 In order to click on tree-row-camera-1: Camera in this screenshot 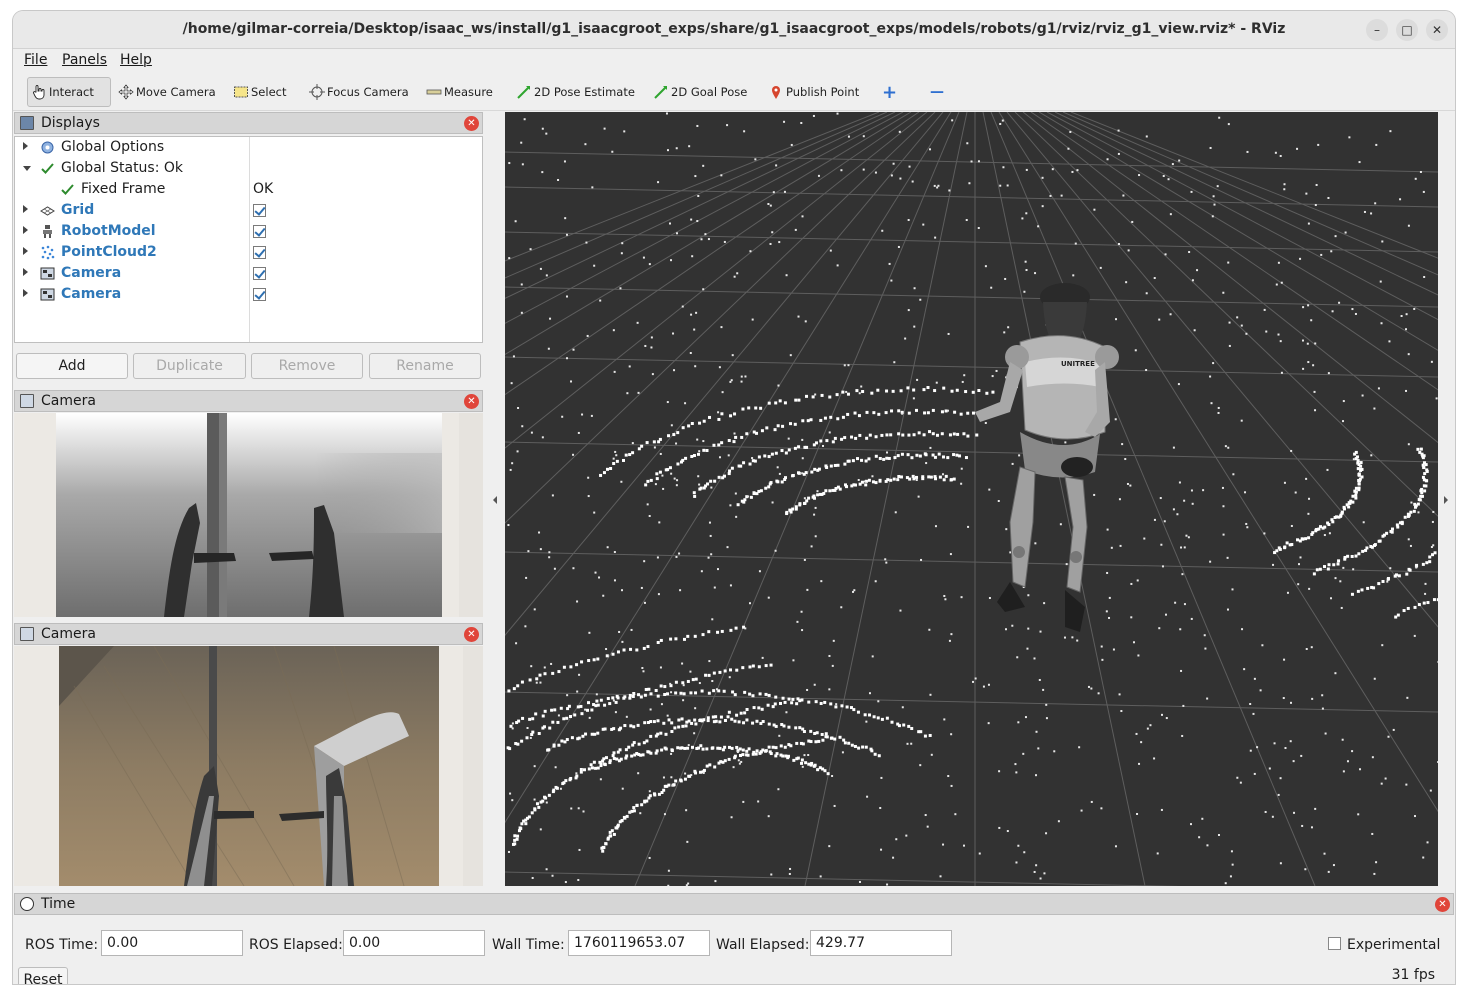, I will do `click(248, 273)`.